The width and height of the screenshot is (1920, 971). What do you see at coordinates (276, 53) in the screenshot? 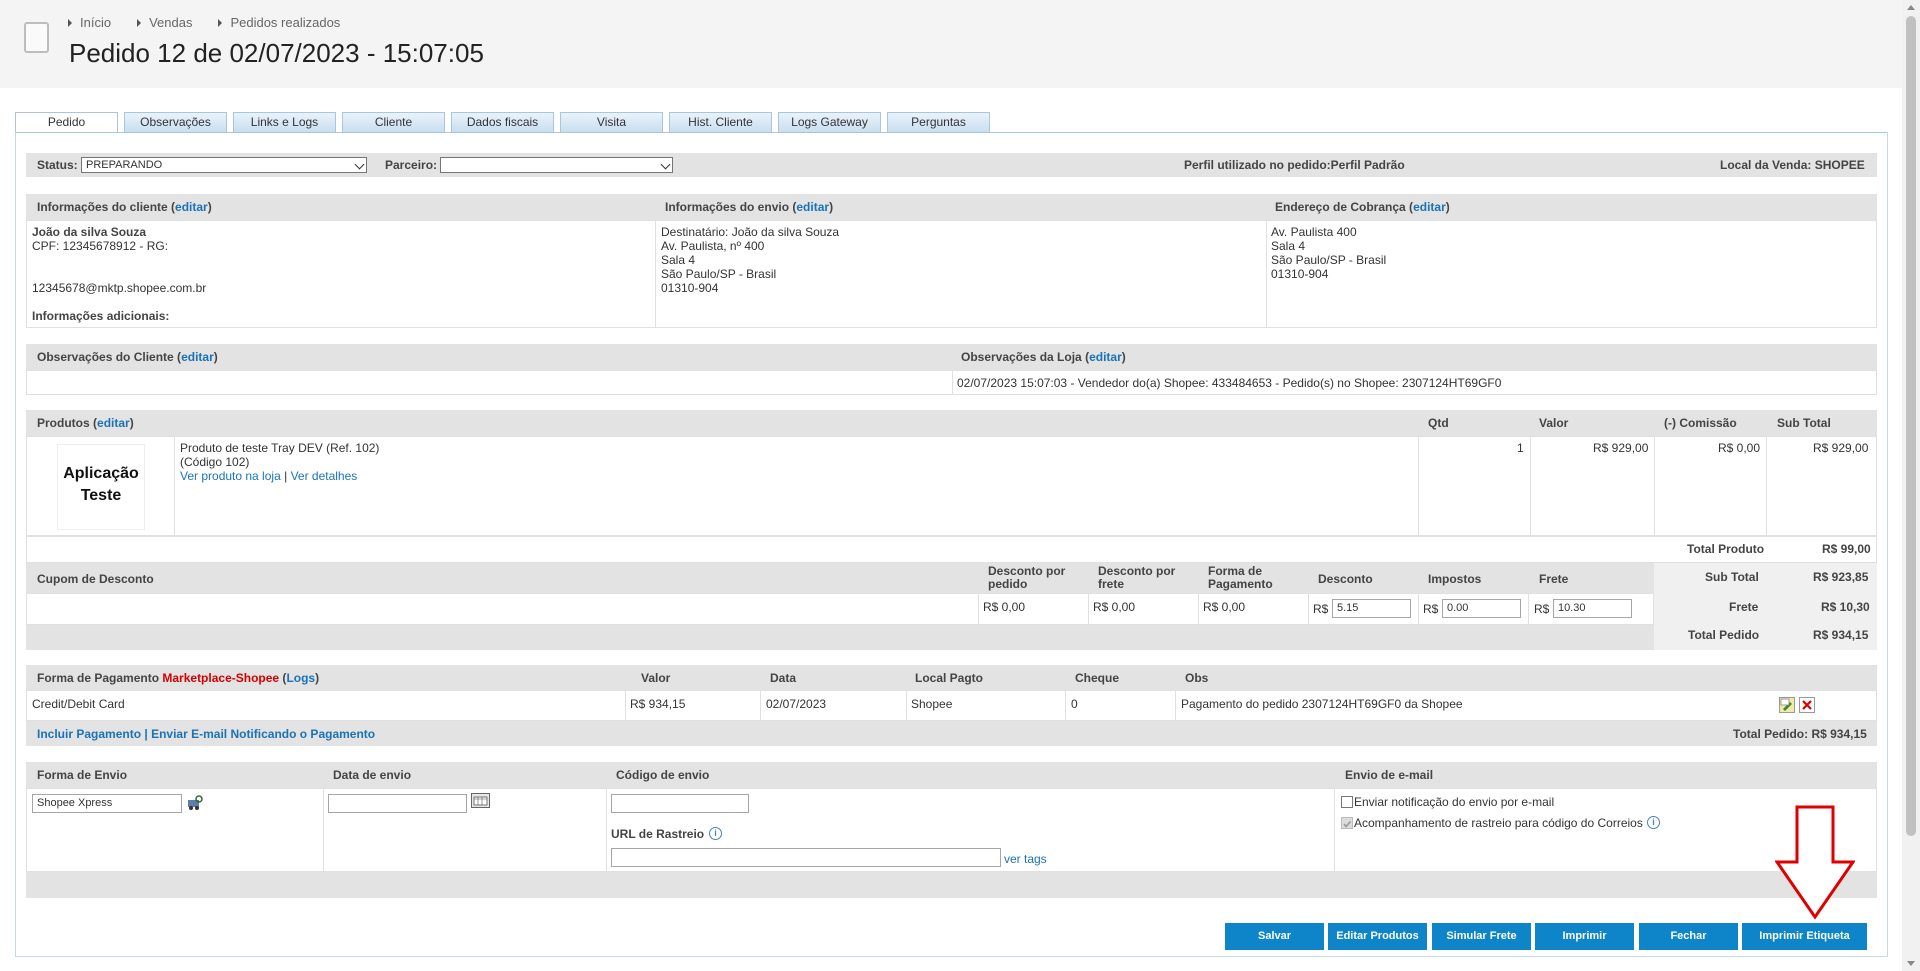
I see `page-title: Pedido 12 de 02/07/2023 - 15:07:05` at bounding box center [276, 53].